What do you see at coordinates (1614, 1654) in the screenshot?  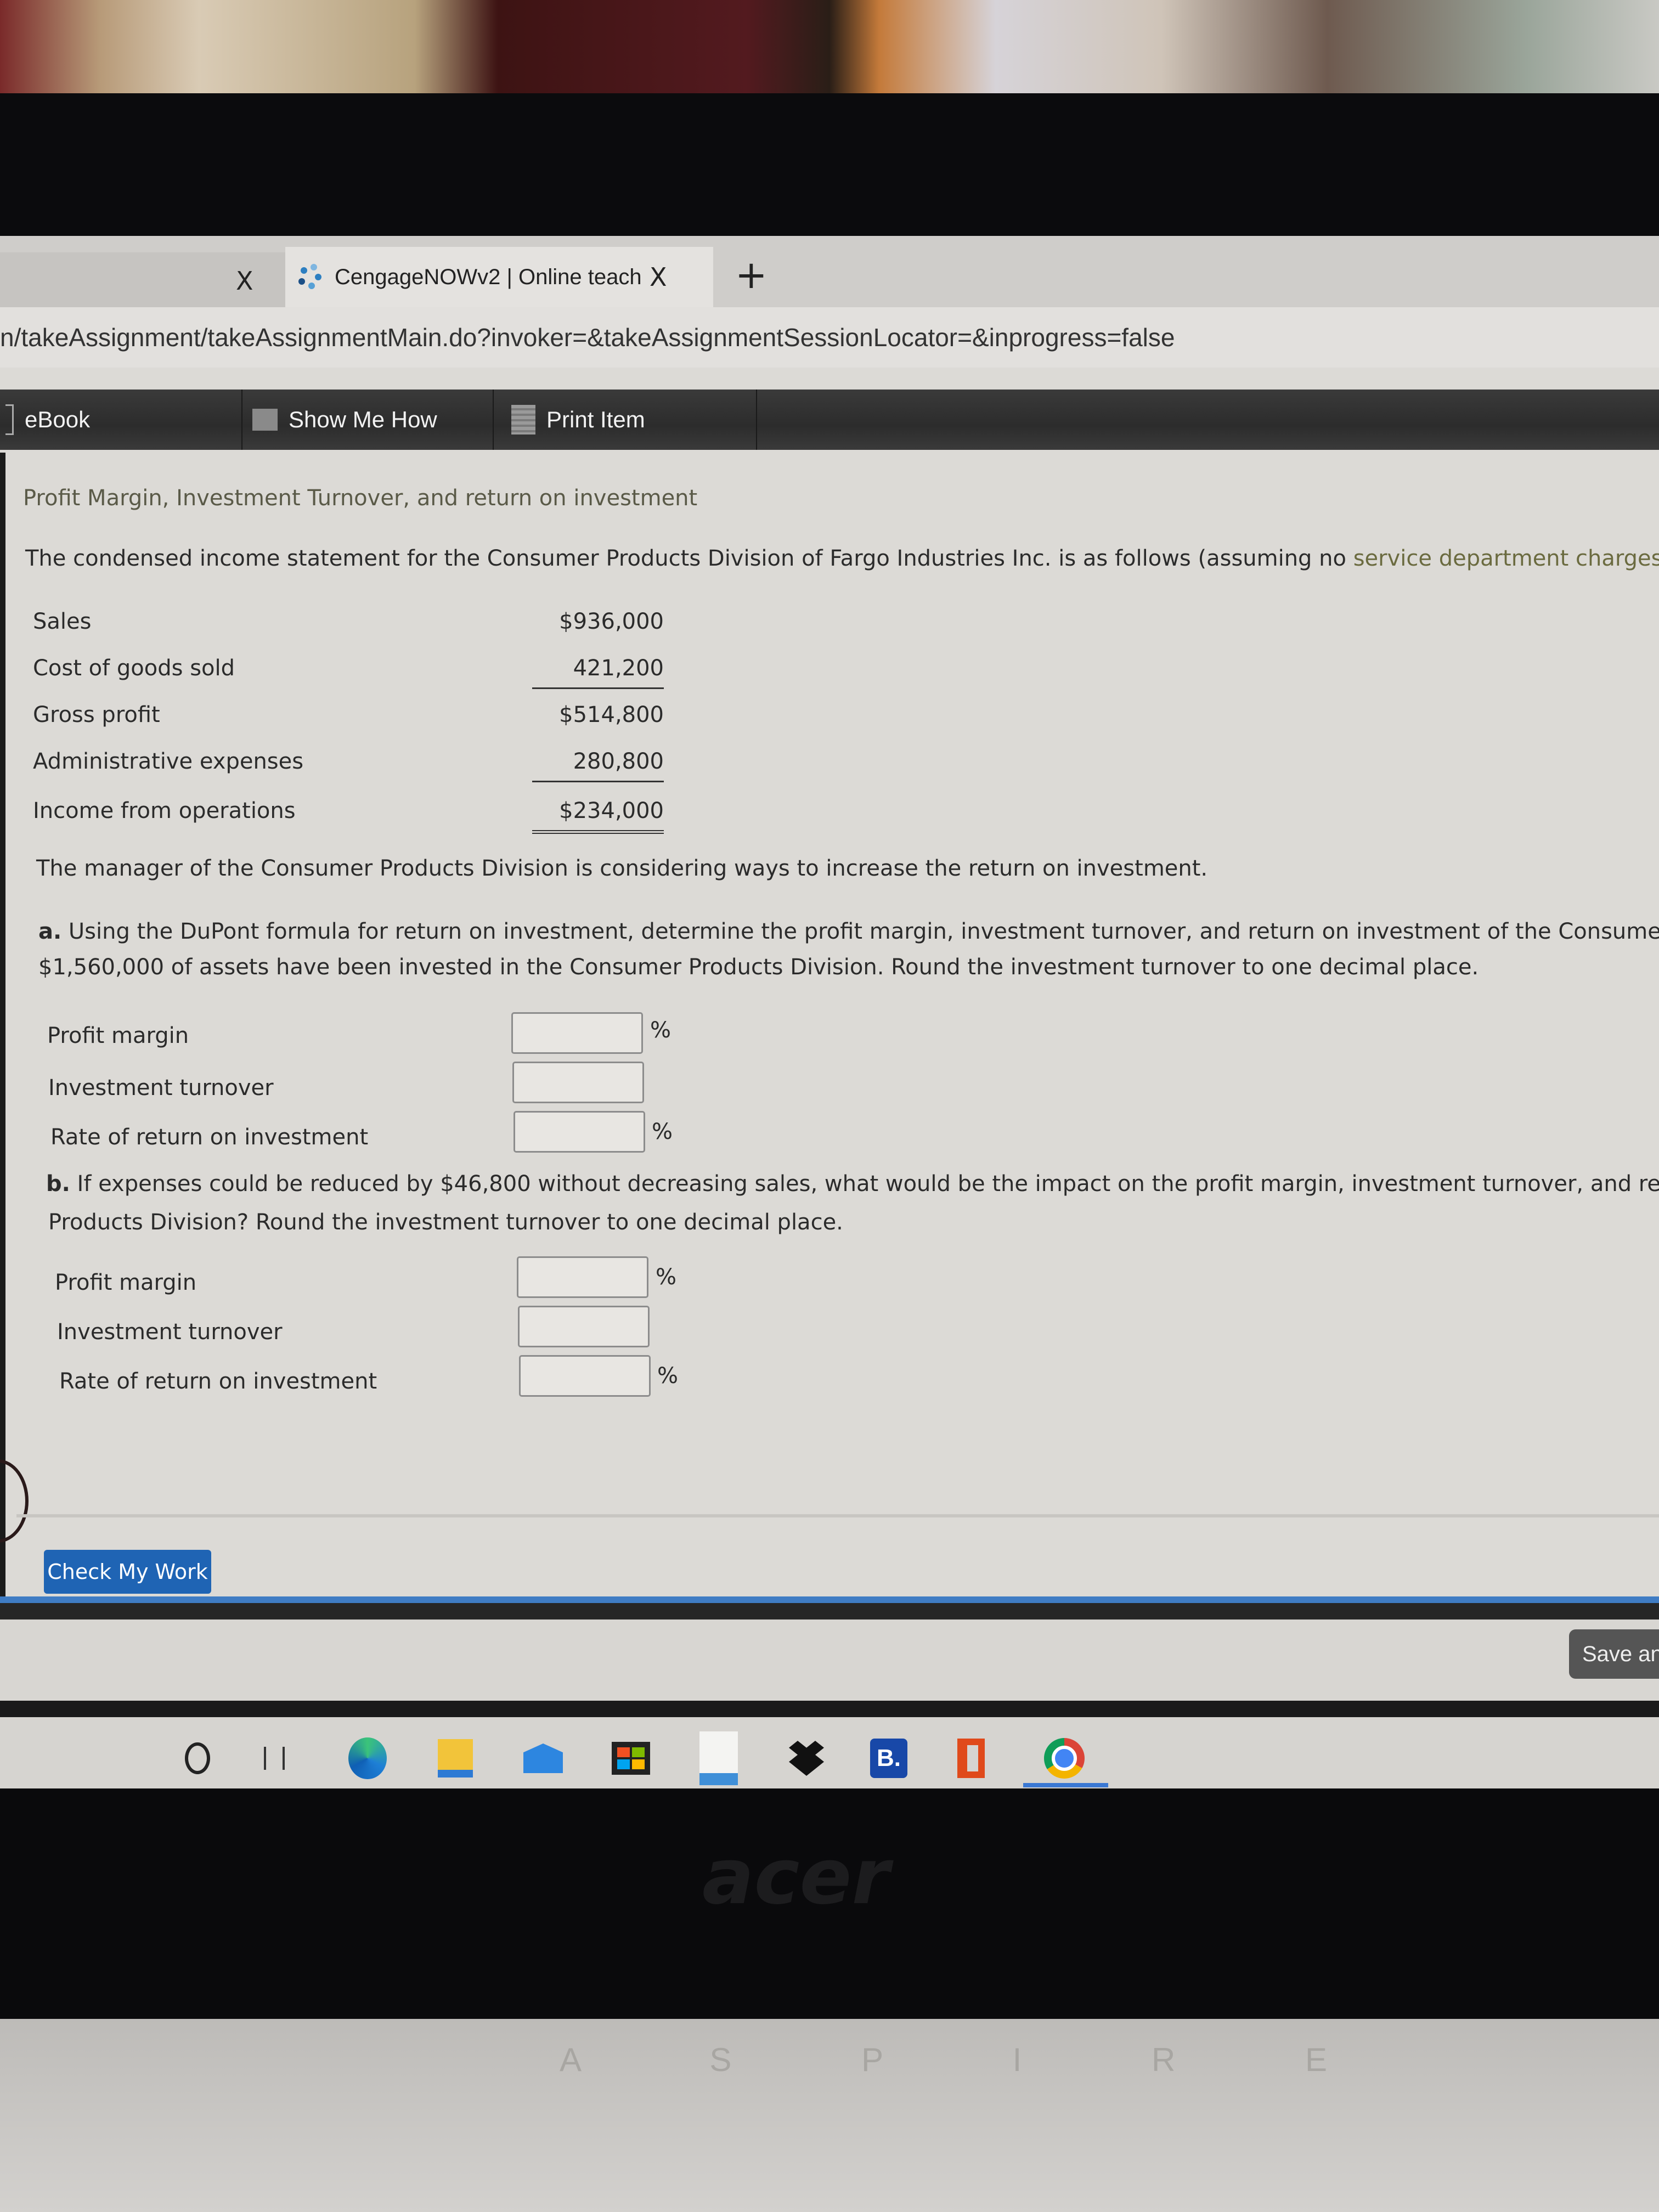 I see `save-and-exit-button: Save an` at bounding box center [1614, 1654].